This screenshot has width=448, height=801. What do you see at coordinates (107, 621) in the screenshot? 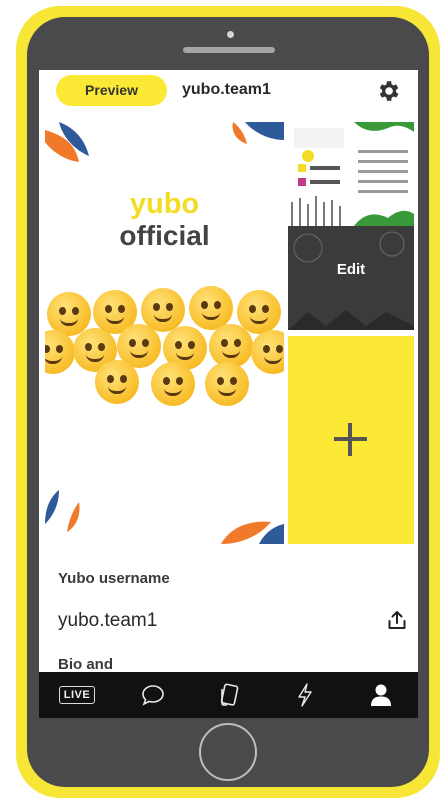
I see `username-field: yubo.team1` at bounding box center [107, 621].